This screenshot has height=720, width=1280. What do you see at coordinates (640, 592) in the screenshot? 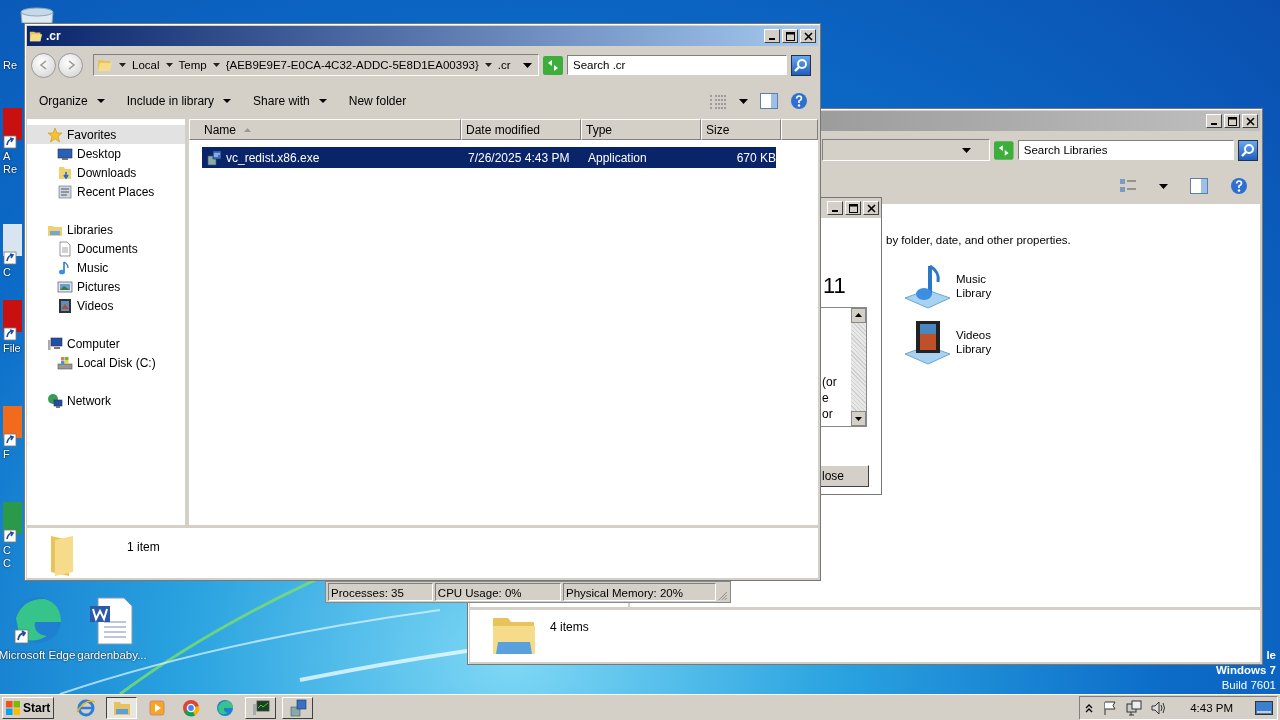
I see `status-text: Physical Memory: 20%` at bounding box center [640, 592].